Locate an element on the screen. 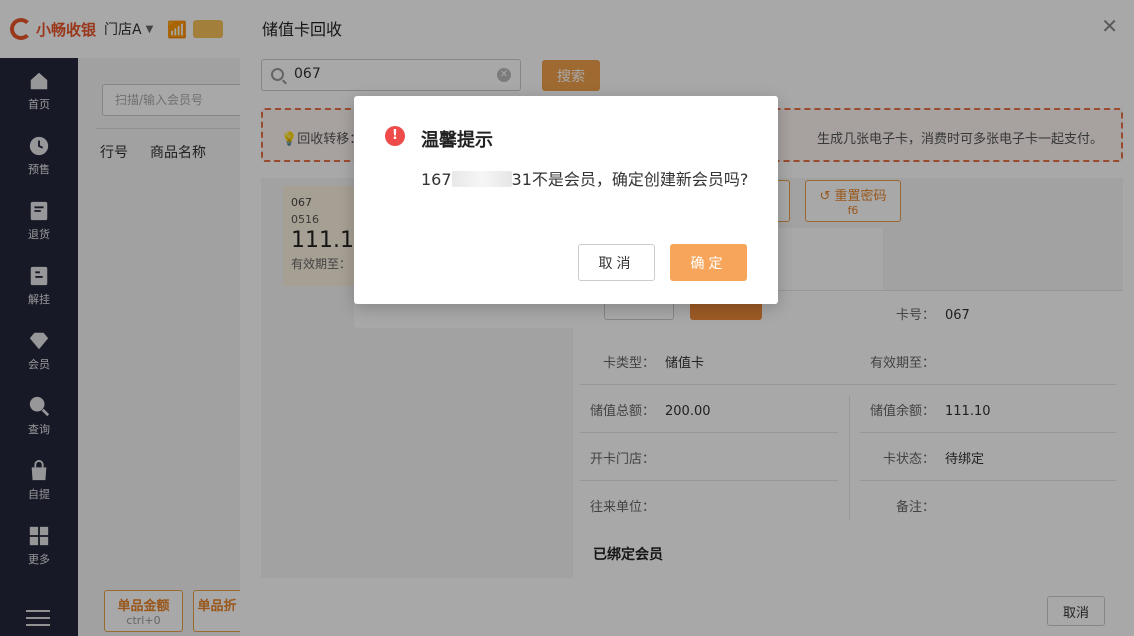 The width and height of the screenshot is (1134, 636). message-prefix: 167 is located at coordinates (436, 179).